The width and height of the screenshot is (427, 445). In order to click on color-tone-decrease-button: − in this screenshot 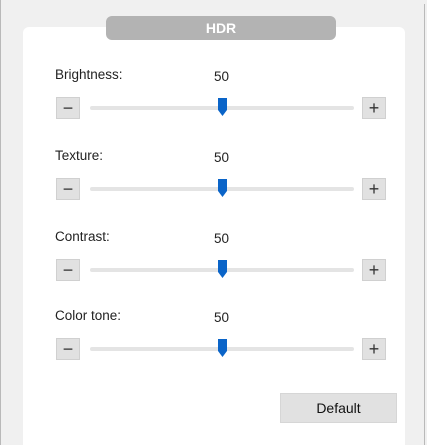, I will do `click(68, 349)`.